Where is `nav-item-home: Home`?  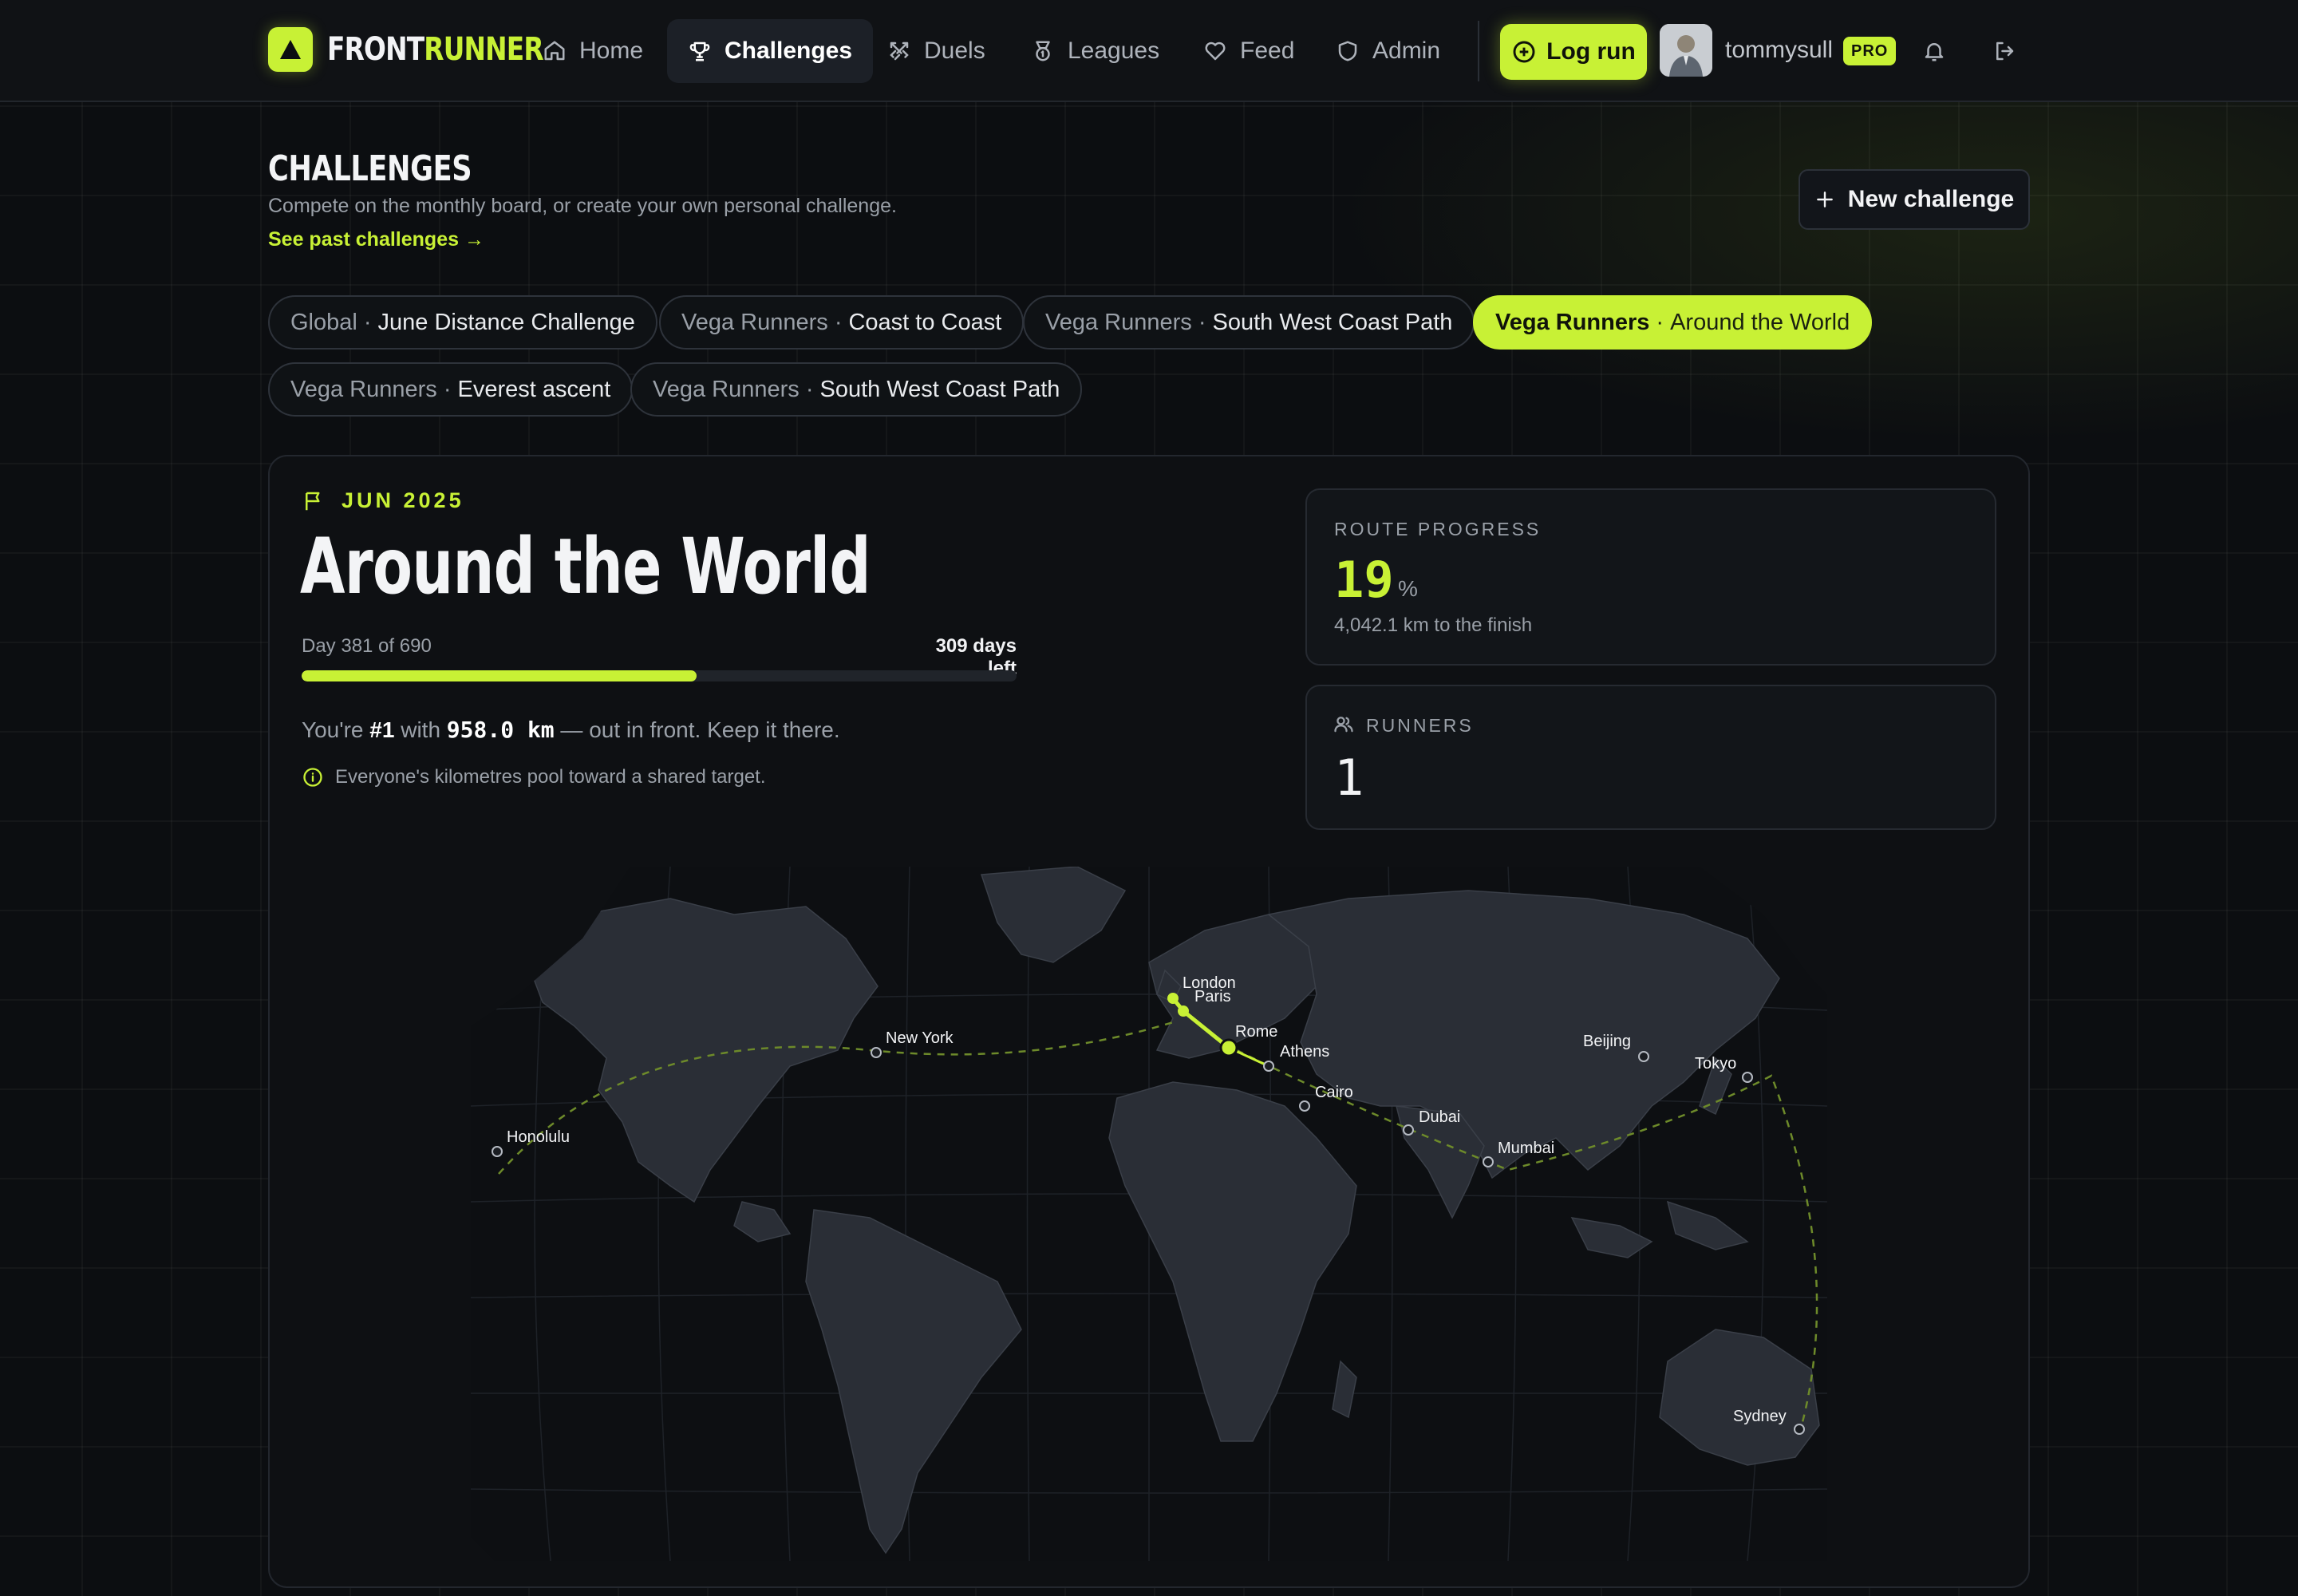
nav-item-home: Home is located at coordinates (593, 51).